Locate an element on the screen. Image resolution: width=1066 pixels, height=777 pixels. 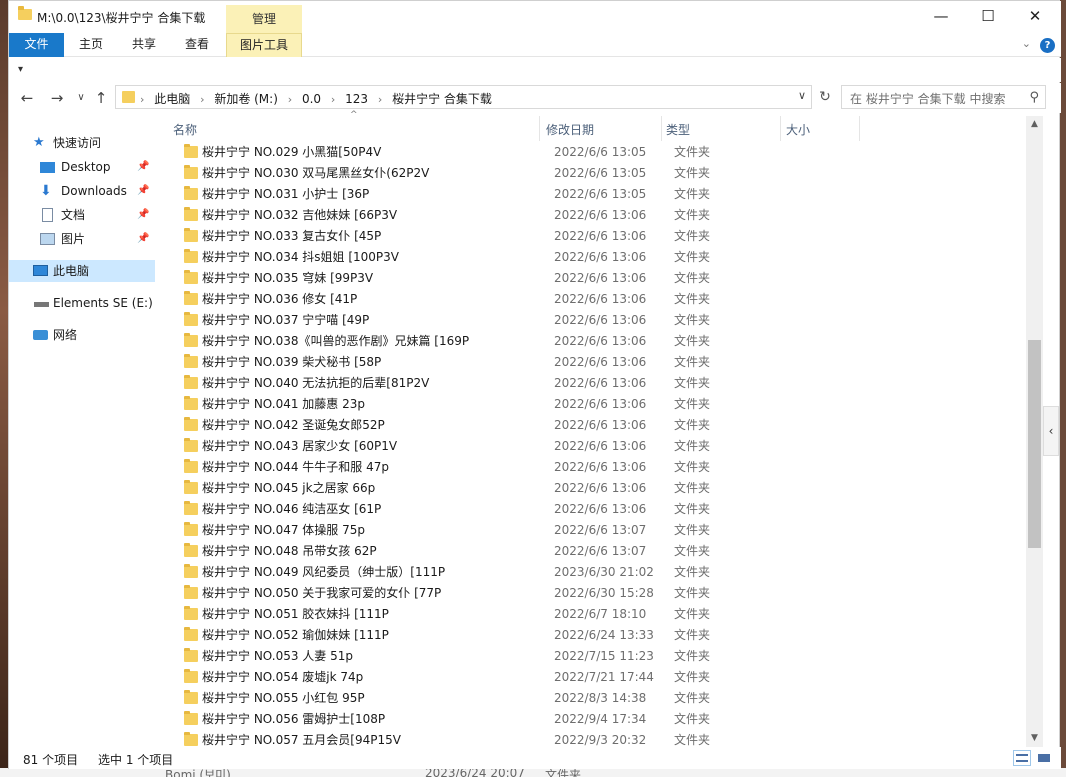
column-size: 大小 is located at coordinates (798, 129).